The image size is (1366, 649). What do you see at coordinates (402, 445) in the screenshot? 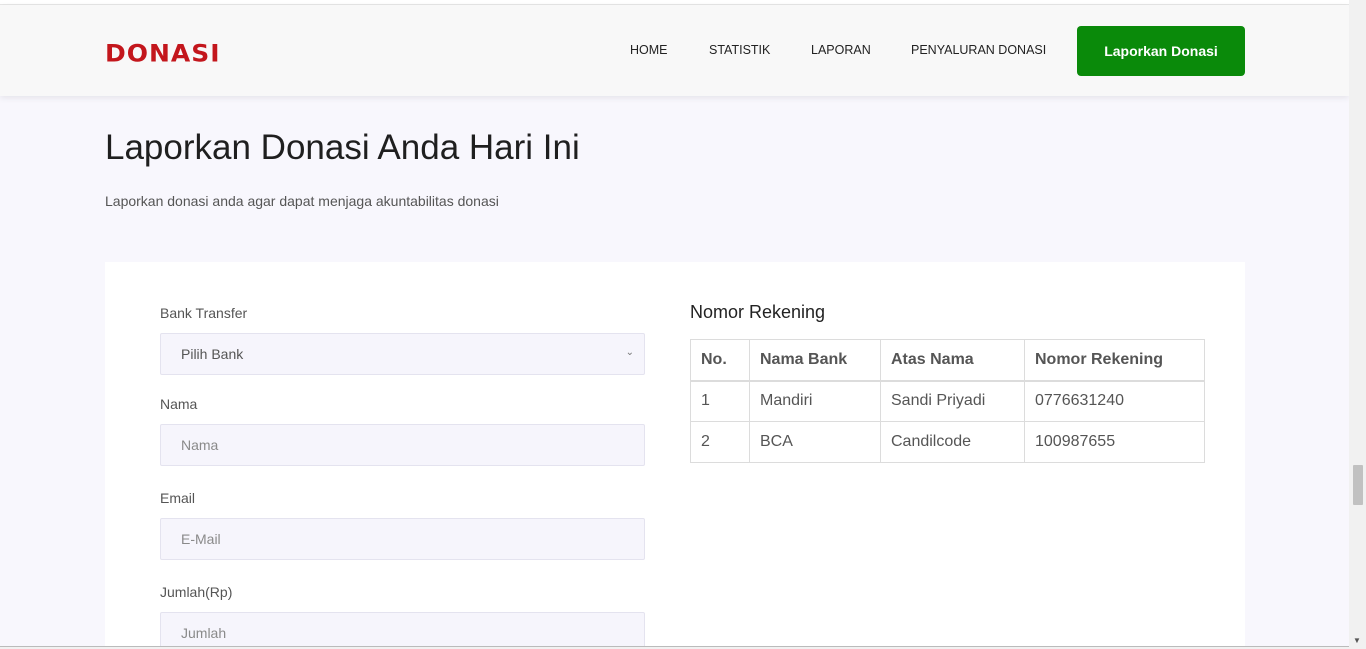
I see `nama-input: Nama` at bounding box center [402, 445].